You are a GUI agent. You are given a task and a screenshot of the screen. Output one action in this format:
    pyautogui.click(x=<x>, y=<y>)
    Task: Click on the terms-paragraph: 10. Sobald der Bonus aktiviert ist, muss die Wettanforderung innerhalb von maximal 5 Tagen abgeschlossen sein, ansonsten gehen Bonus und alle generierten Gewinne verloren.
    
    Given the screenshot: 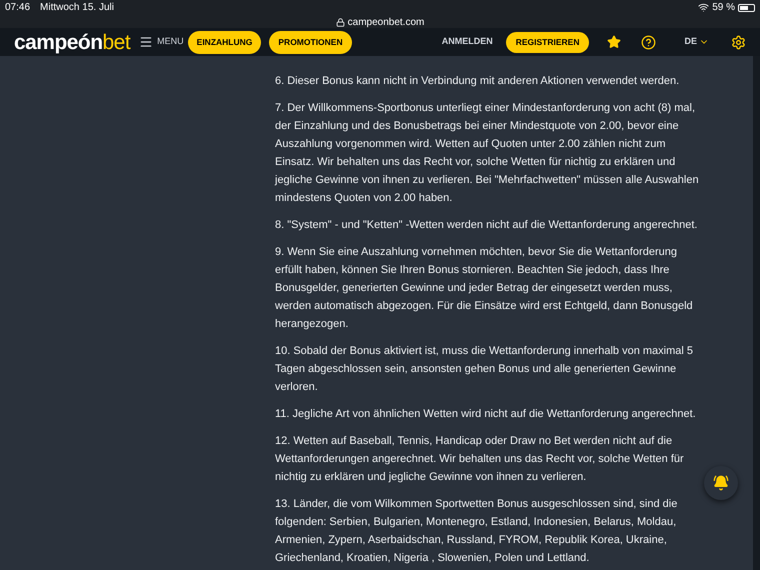 What is the action you would take?
    pyautogui.click(x=484, y=369)
    